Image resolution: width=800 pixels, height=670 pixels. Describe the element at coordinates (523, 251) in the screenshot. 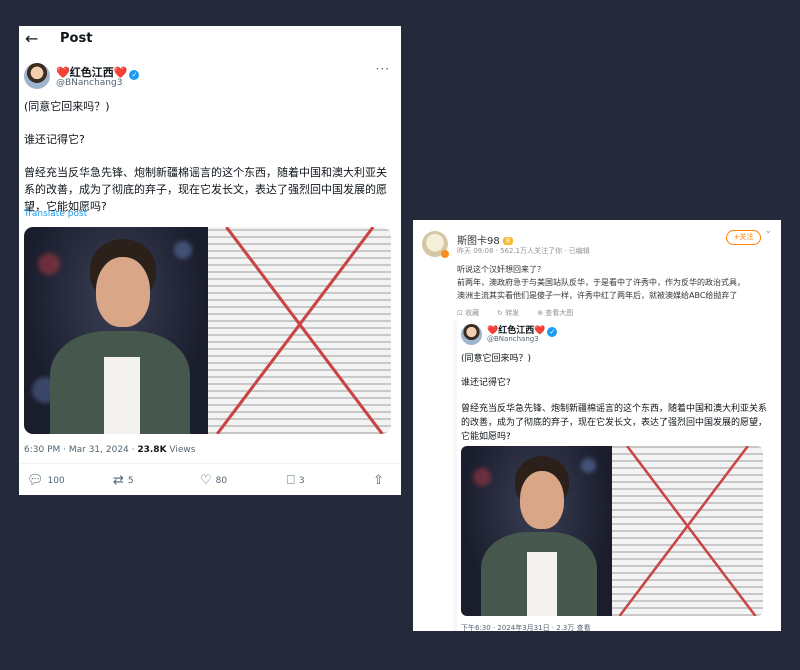

I see `post-meta: 昨天 09:08 · 562.1万人关注了你 · 已编辑` at that location.